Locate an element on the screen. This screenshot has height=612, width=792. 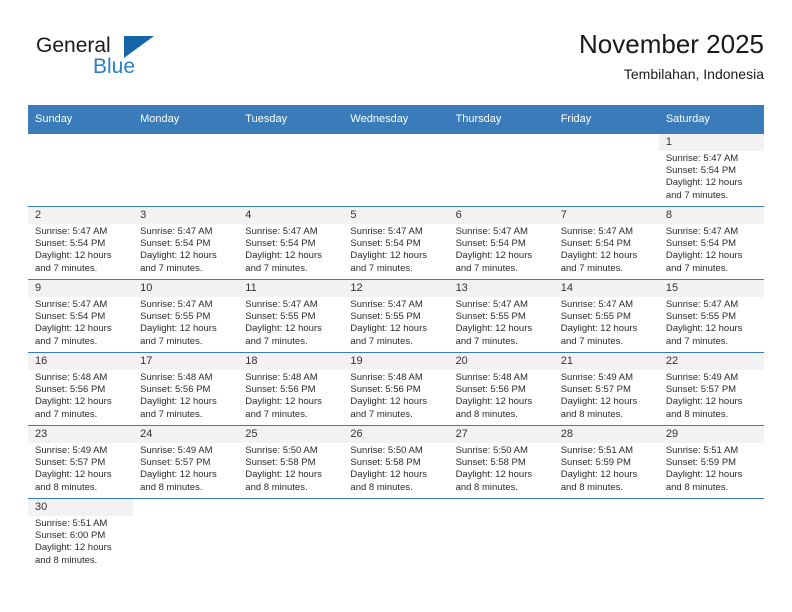
page-title: November 2025 is located at coordinates (671, 44).